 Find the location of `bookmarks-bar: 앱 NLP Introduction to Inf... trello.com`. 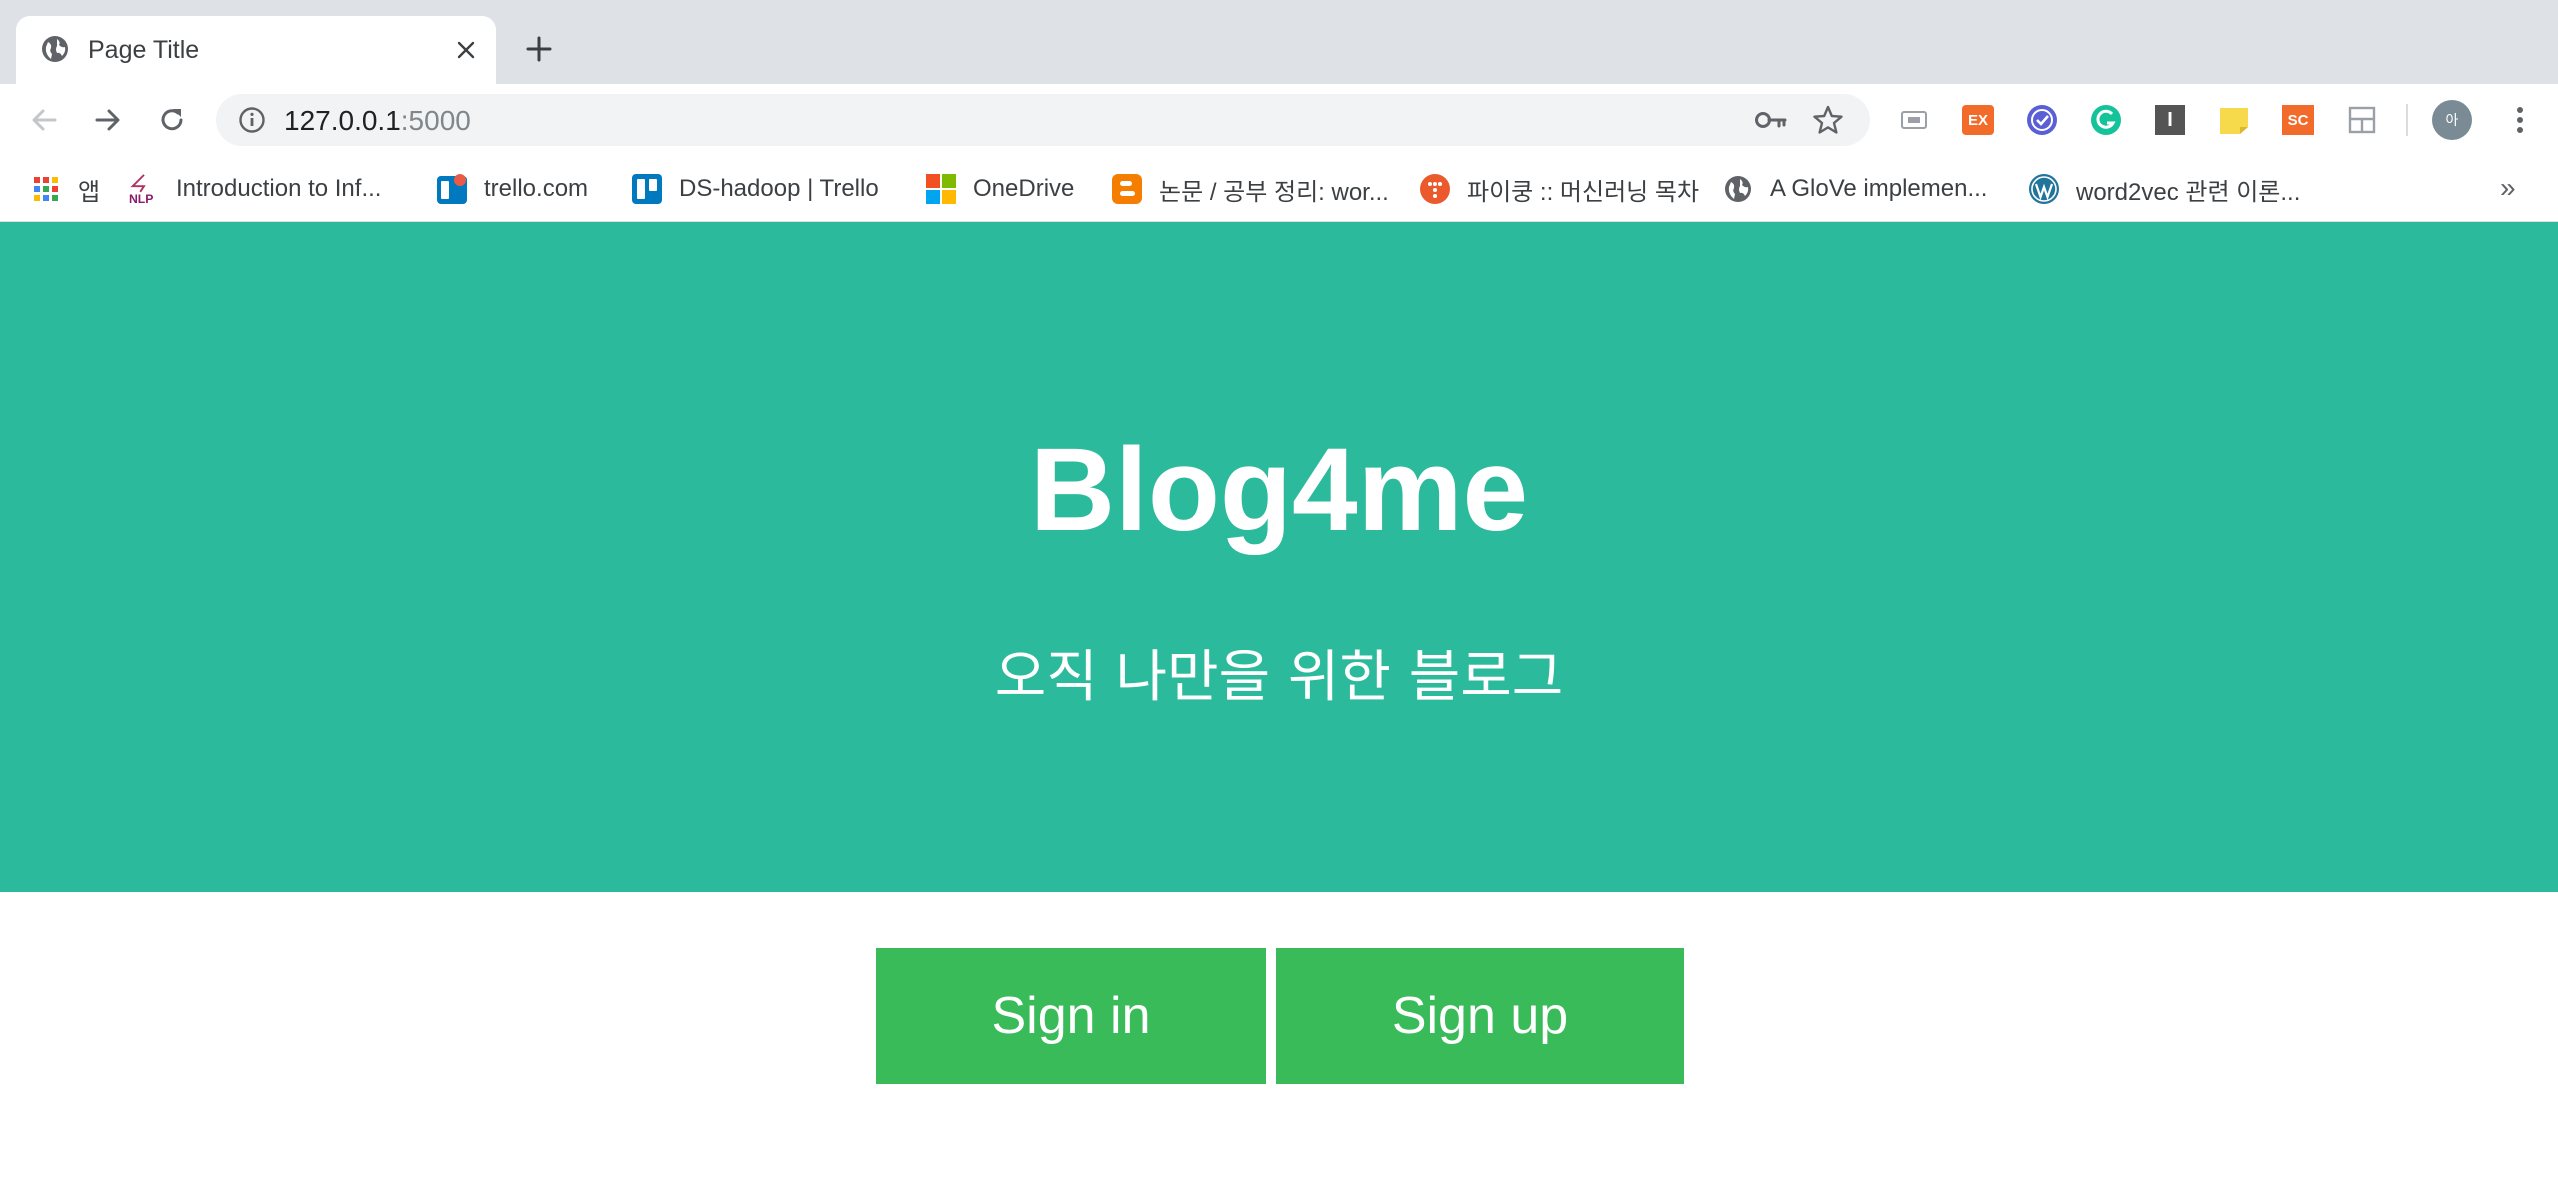

bookmarks-bar: 앱 NLP Introduction to Inf... trello.com is located at coordinates (1279, 189).